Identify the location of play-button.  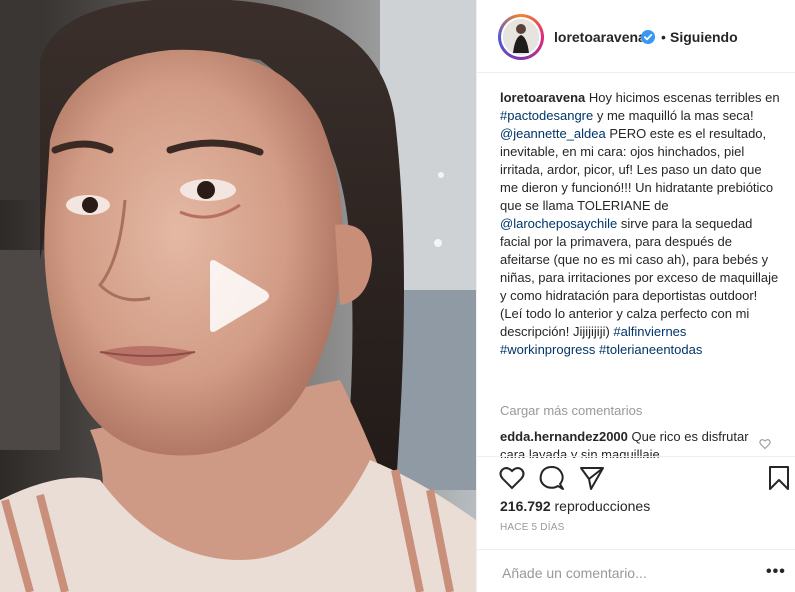
(236, 296).